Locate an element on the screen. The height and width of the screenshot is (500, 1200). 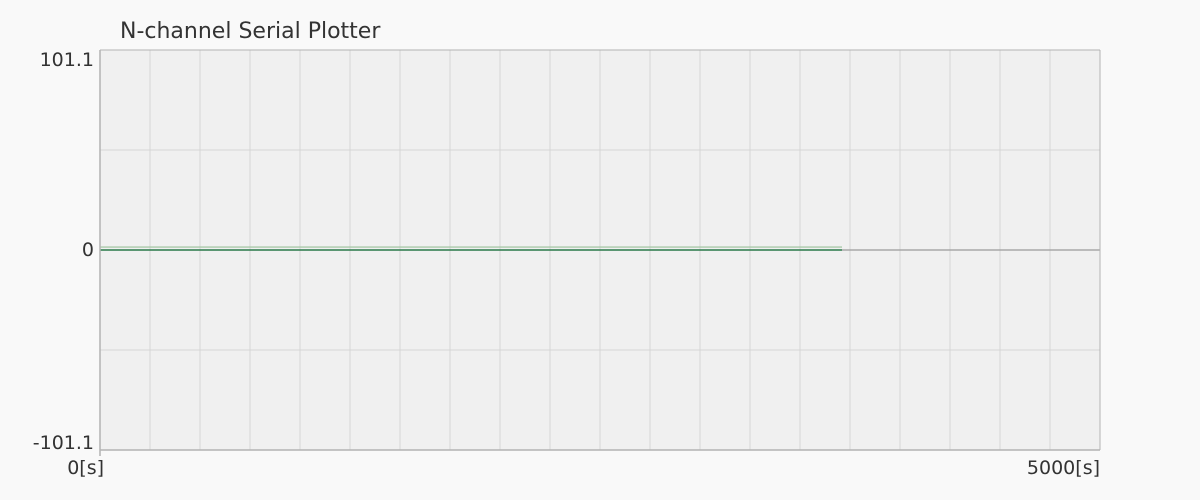
chart-title: N-channel Serial Plotter is located at coordinates (250, 31).